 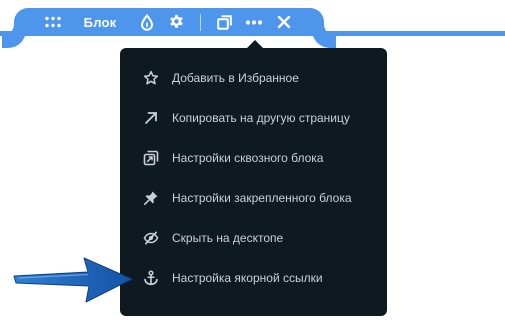 What do you see at coordinates (151, 158) in the screenshot?
I see `through-block-icon` at bounding box center [151, 158].